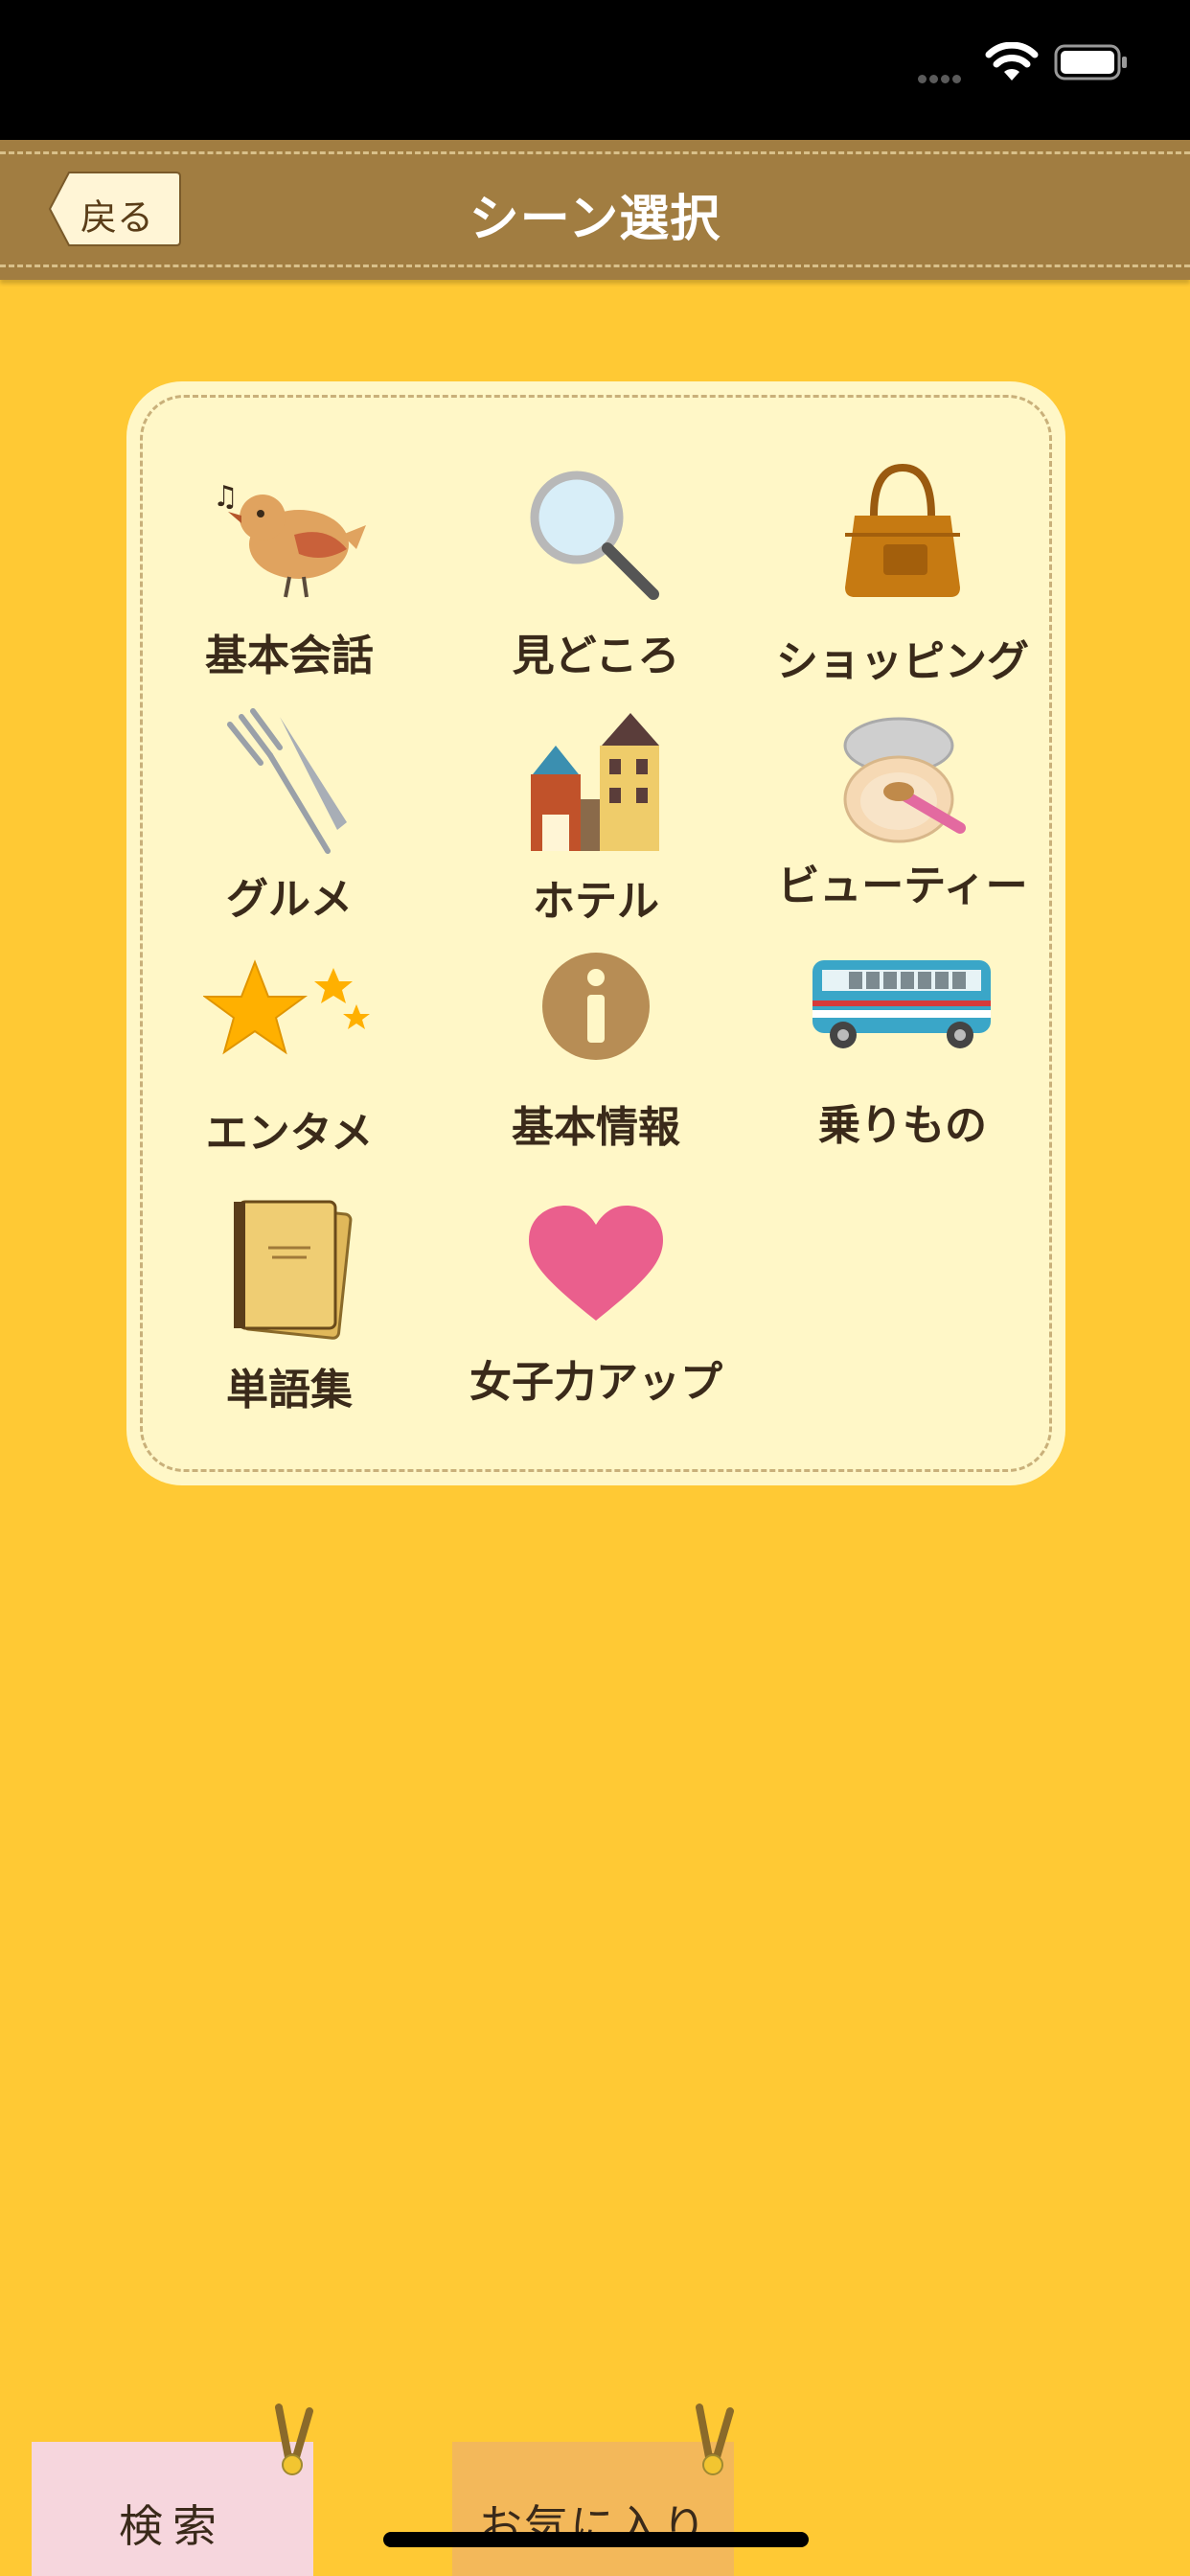 This screenshot has height=2576, width=1190. What do you see at coordinates (903, 1125) in the screenshot?
I see `scene-label: 乗りもの` at bounding box center [903, 1125].